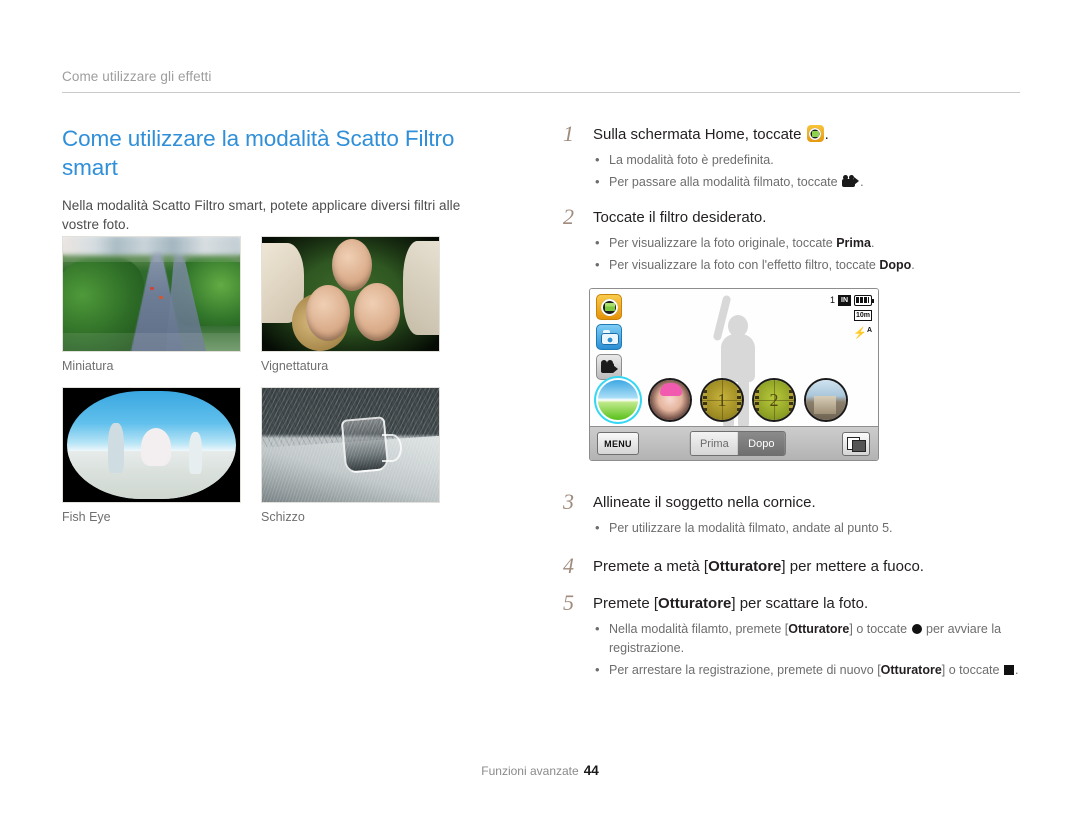 Image resolution: width=1080 pixels, height=815 pixels. What do you see at coordinates (618, 443) in the screenshot?
I see `menu-button: MENU` at bounding box center [618, 443].